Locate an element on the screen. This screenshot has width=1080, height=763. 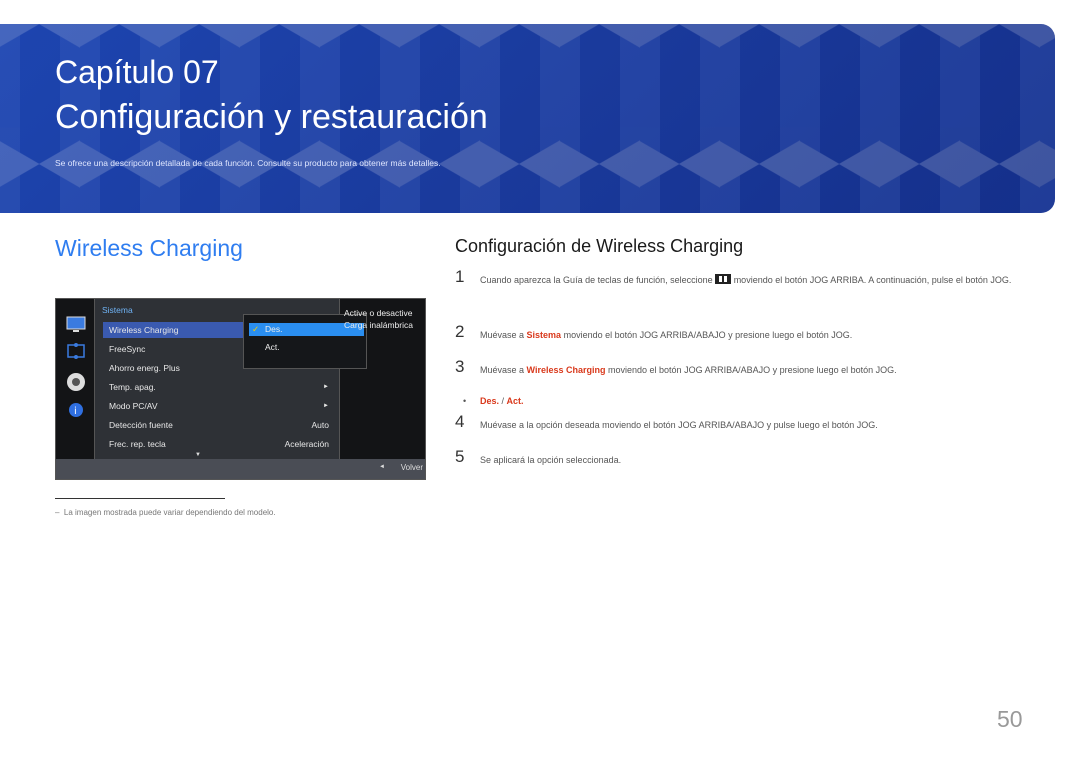
item-label: FreeSync is located at coordinates (127, 349).